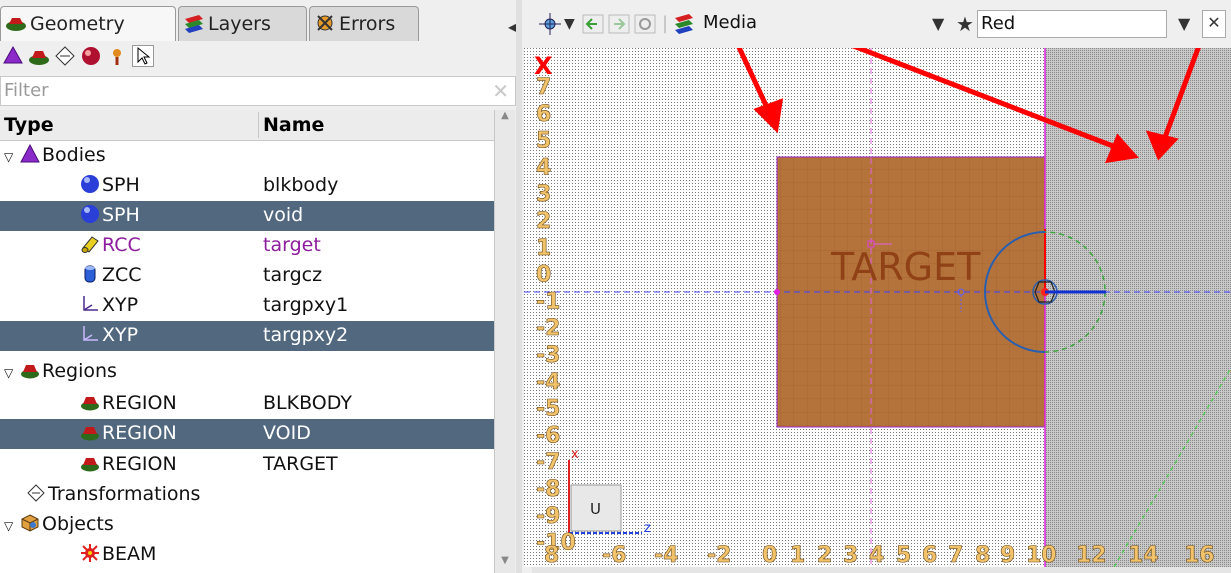 This screenshot has width=1231, height=573. What do you see at coordinates (247, 555) in the screenshot?
I see `tree-row: BEAM` at bounding box center [247, 555].